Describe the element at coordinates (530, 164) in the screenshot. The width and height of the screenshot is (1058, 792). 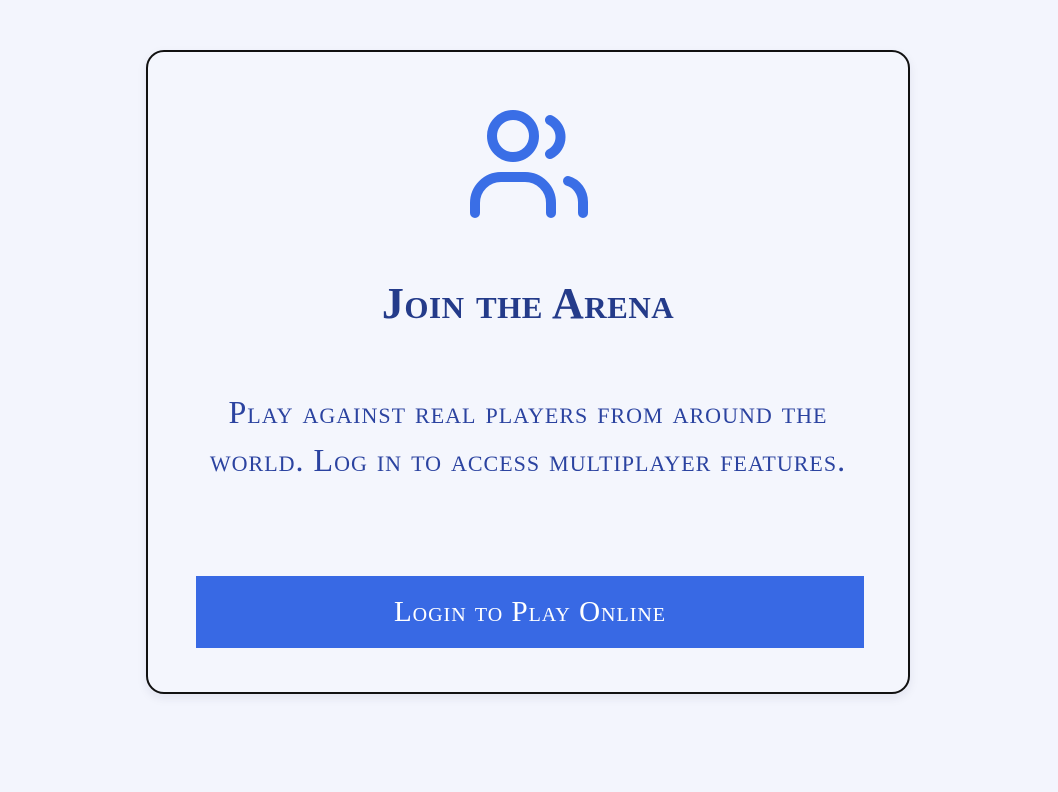
I see `users-icon` at that location.